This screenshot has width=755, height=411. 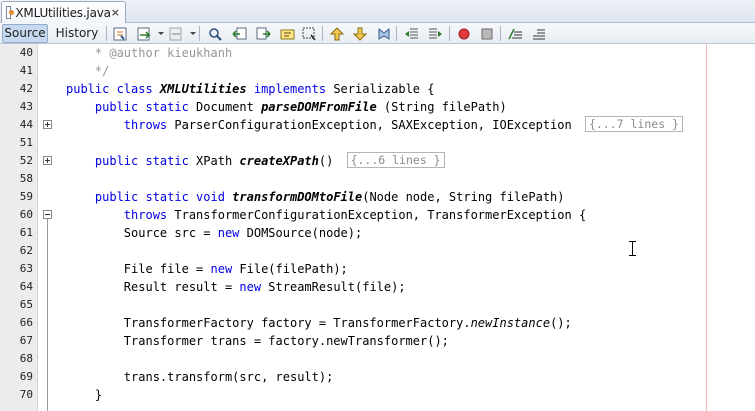 I want to click on collapsed-code-block: {...7 lines }, so click(x=633, y=124).